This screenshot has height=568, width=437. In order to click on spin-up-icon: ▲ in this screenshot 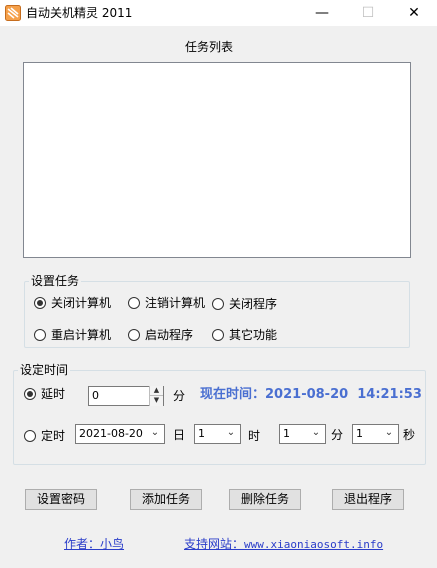, I will do `click(156, 391)`.